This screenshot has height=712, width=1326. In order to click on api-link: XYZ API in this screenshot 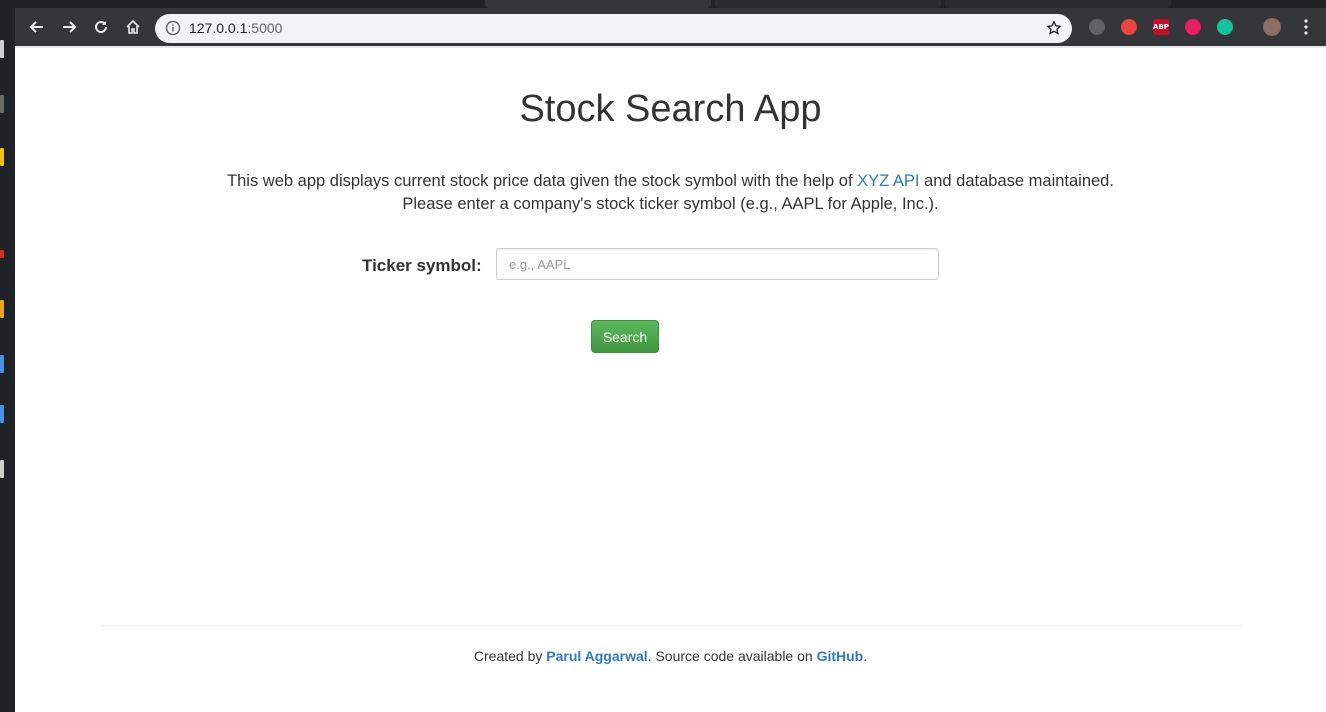, I will do `click(888, 181)`.